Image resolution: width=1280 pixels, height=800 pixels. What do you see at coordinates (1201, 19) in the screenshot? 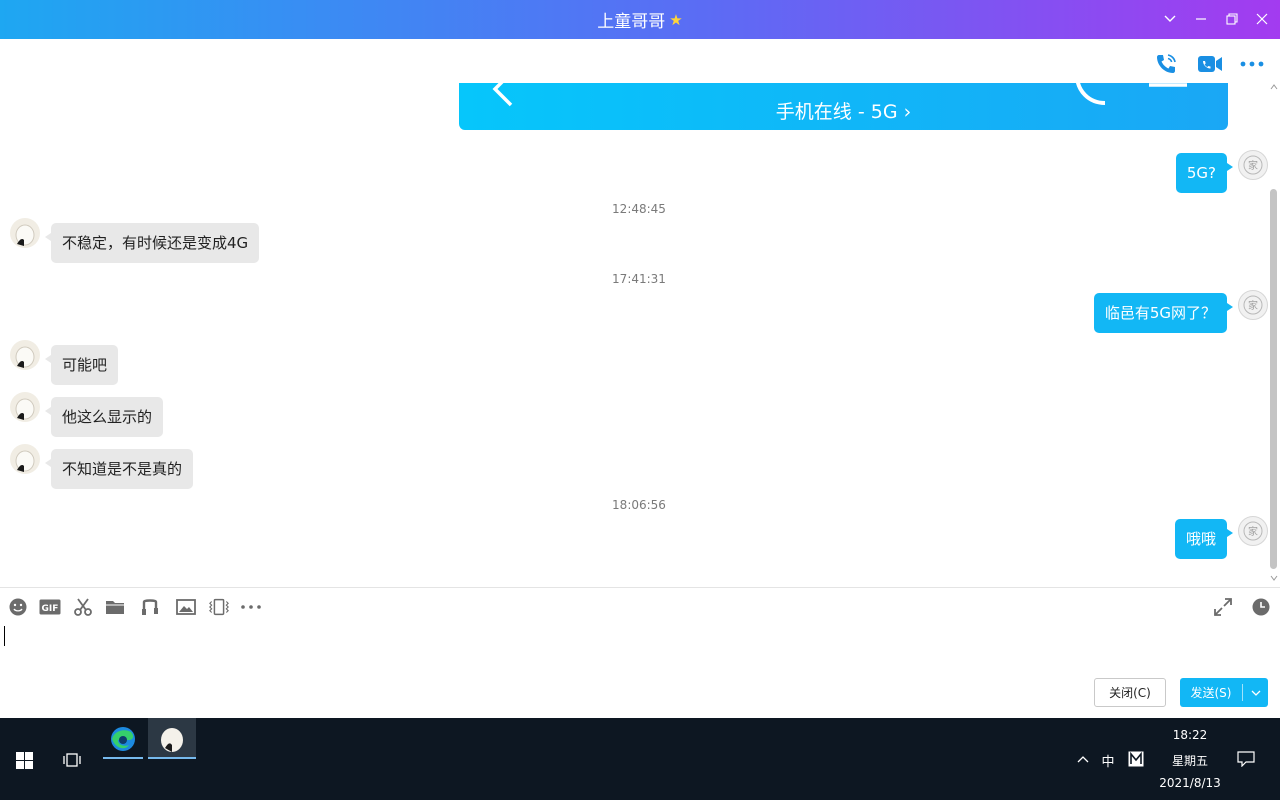
I see `minimize-icon` at bounding box center [1201, 19].